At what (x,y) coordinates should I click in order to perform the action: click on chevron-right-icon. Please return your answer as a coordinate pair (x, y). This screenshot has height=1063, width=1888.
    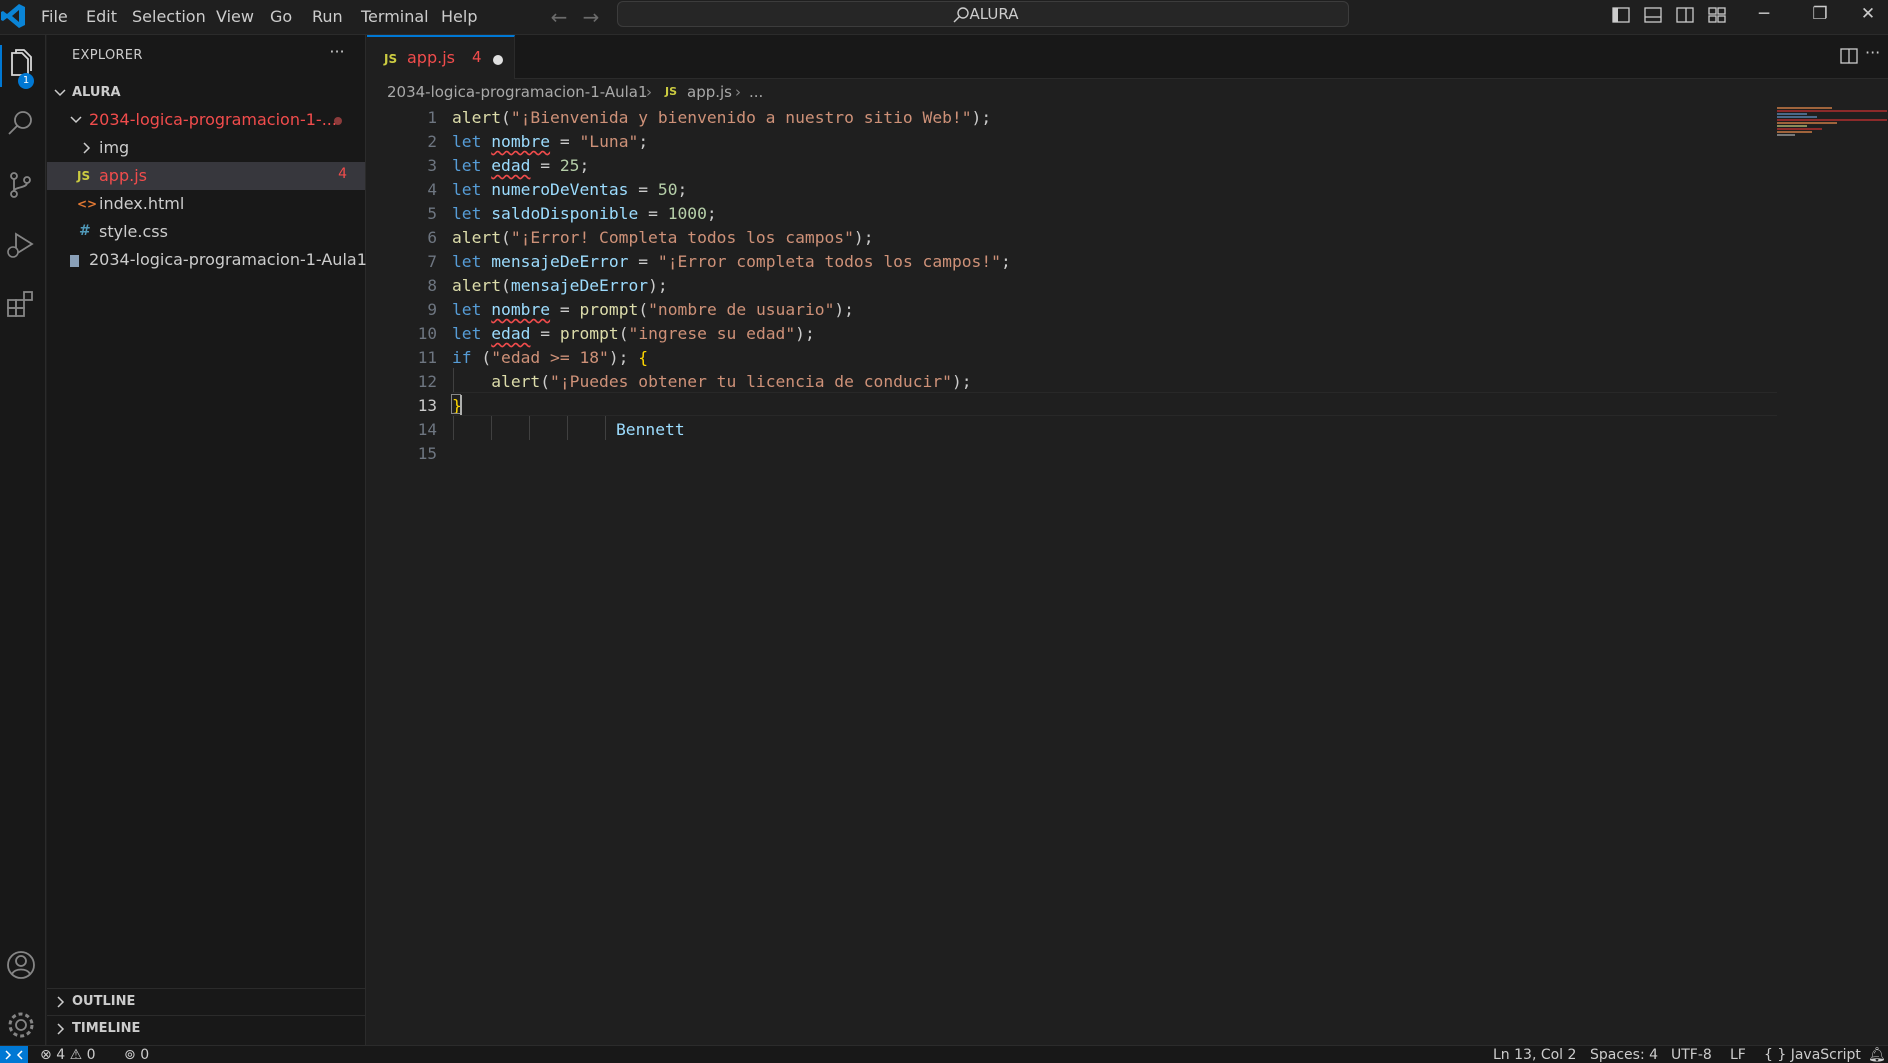
    Looking at the image, I should click on (61, 1029).